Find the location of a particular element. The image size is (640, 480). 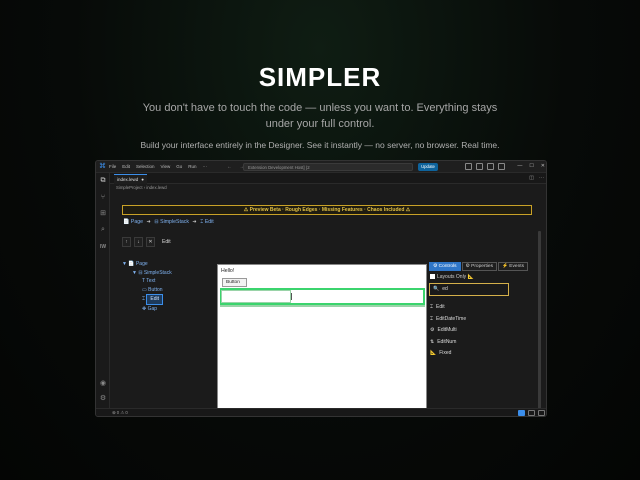

tab-index-lewd: index.lewd ● is located at coordinates (130, 179).